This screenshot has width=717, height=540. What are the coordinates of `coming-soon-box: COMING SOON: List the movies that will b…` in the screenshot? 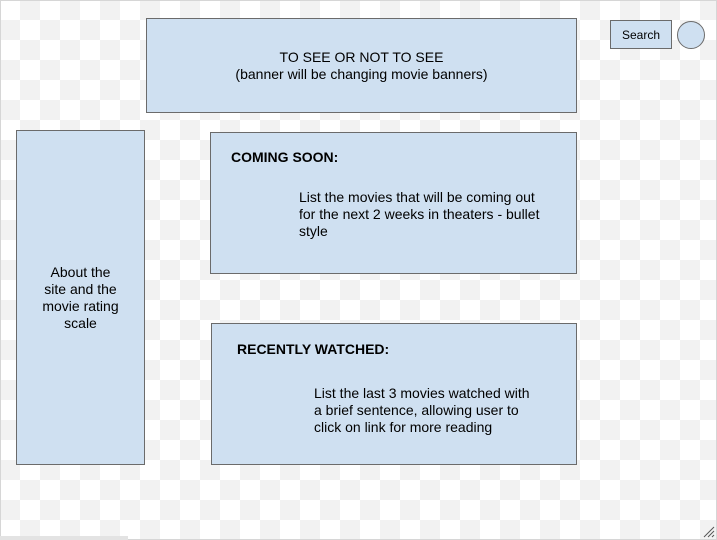 It's located at (393, 203).